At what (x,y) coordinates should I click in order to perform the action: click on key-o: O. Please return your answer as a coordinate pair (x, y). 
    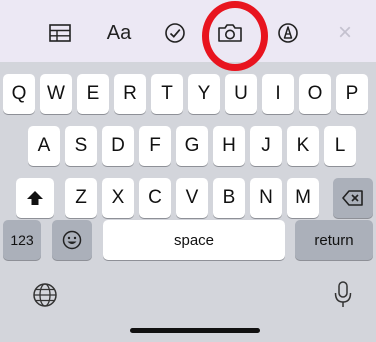
    Looking at the image, I should click on (315, 94).